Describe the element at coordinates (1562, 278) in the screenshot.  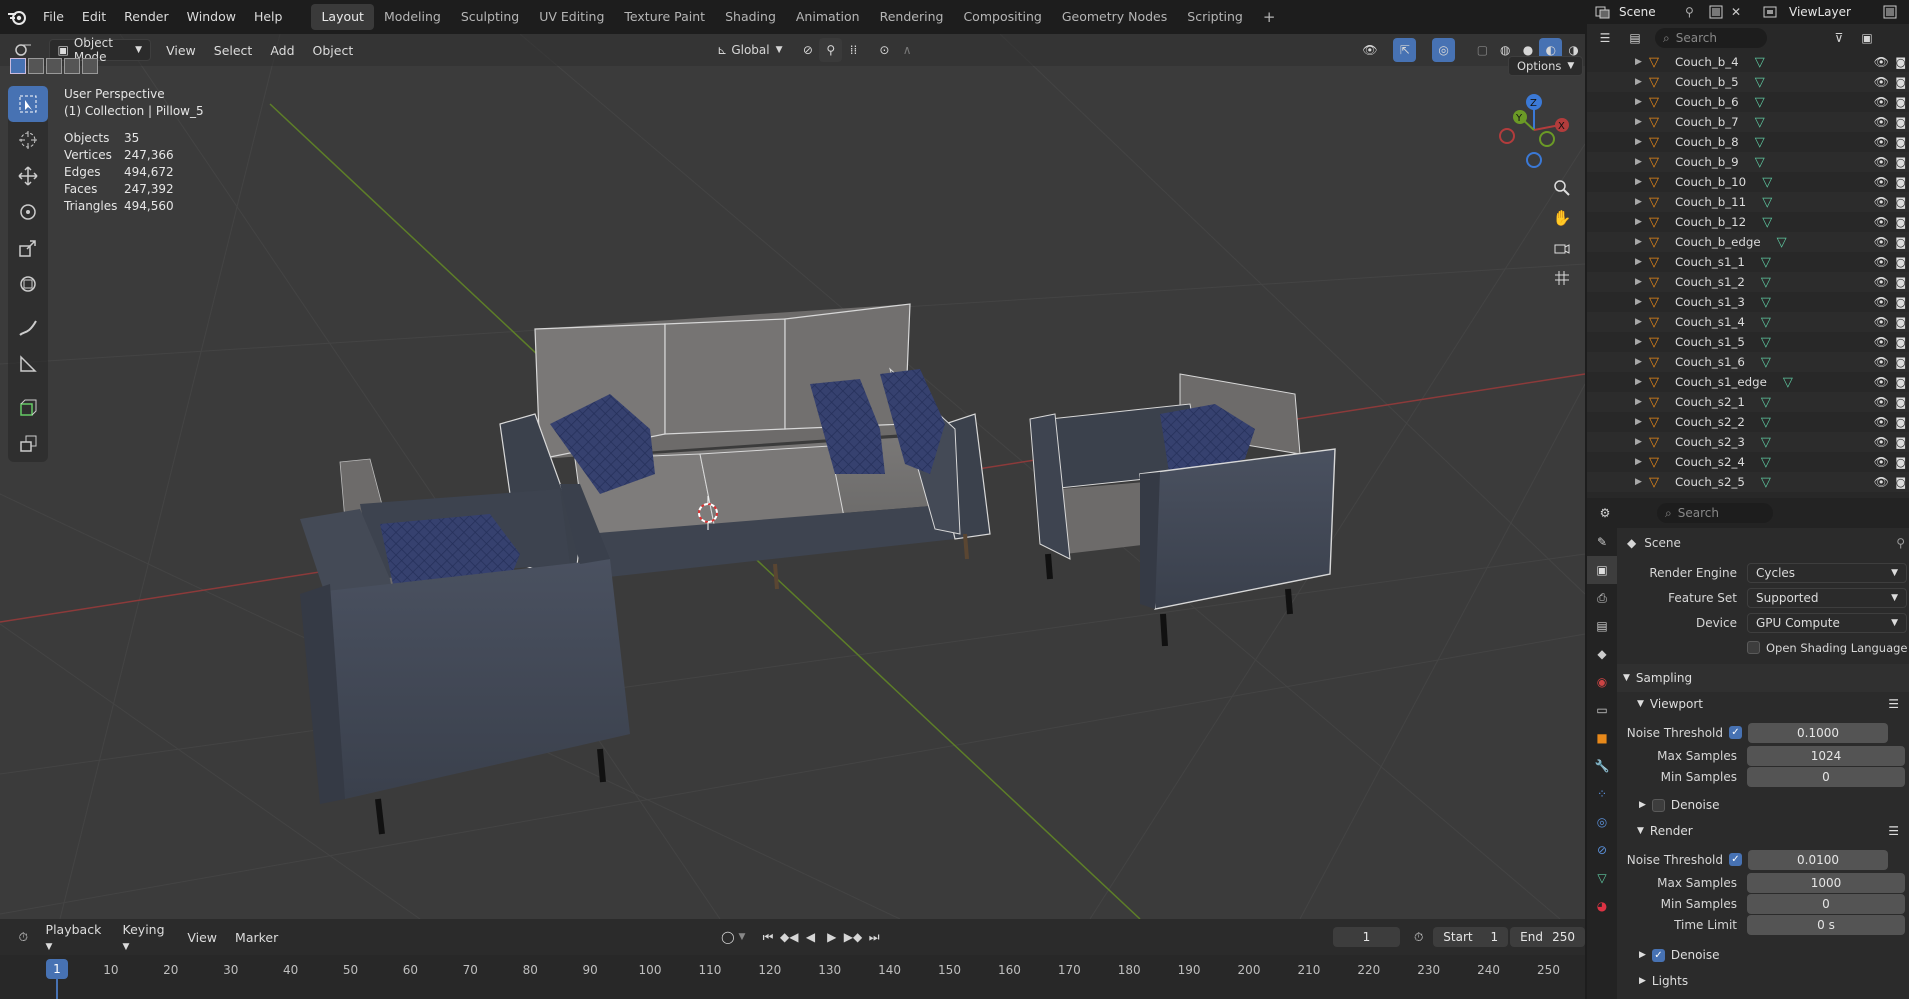
I see `ortho-grid-icon` at that location.